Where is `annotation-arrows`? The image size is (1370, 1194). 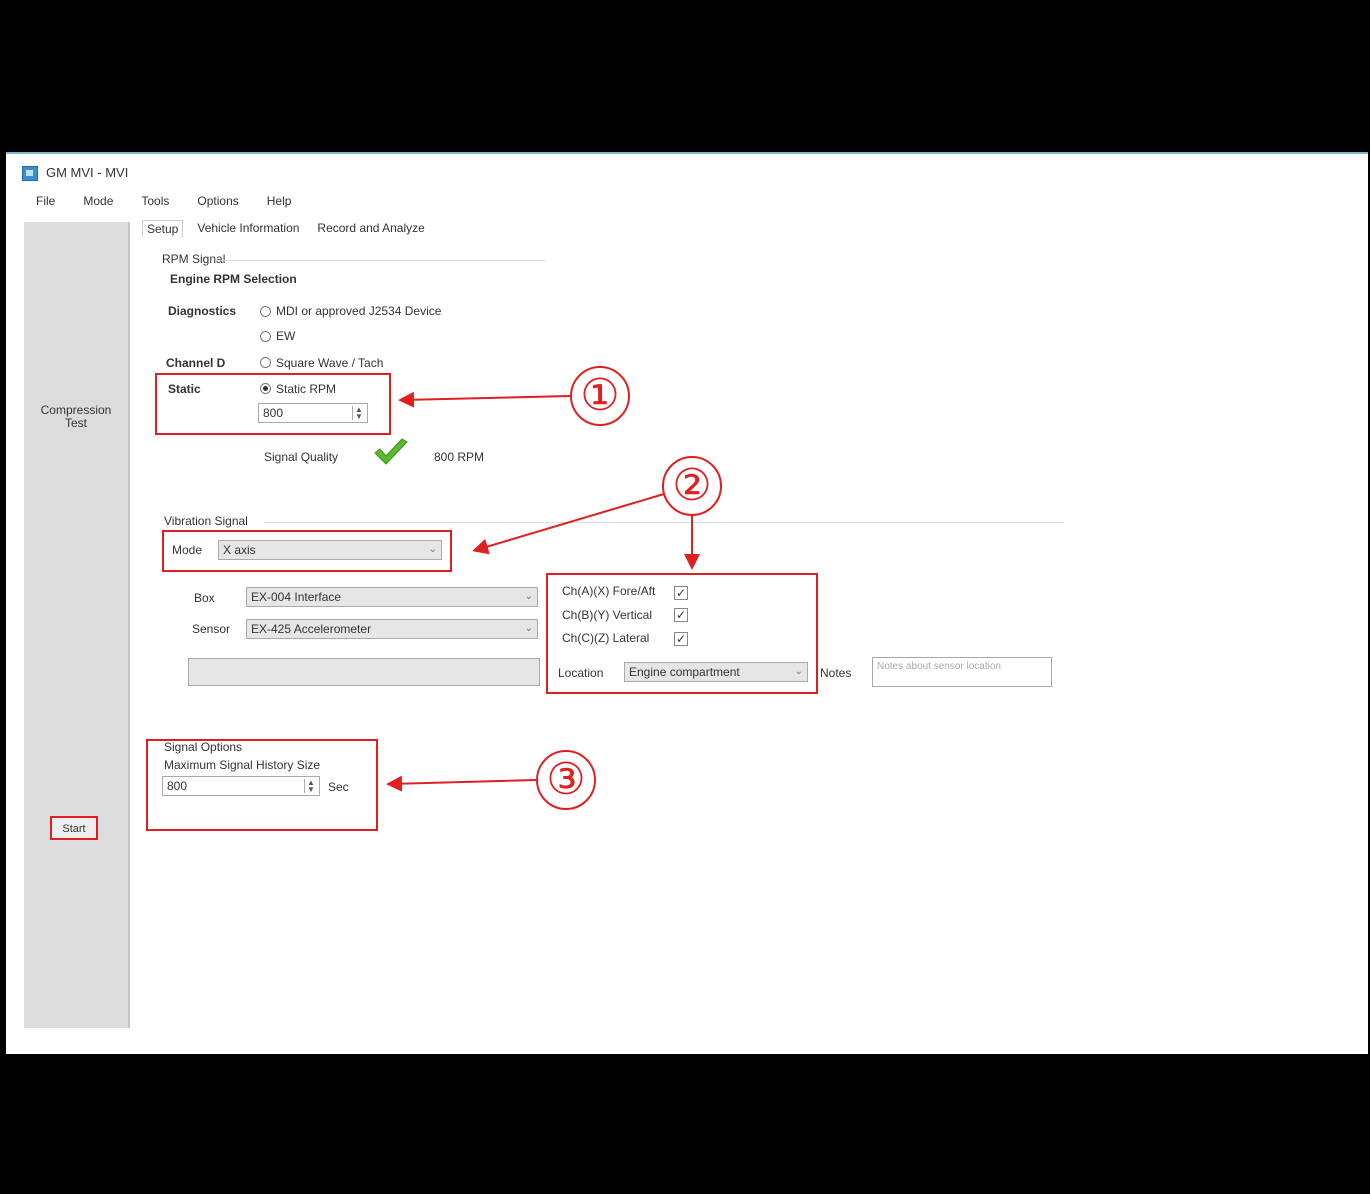 annotation-arrows is located at coordinates (543, 591).